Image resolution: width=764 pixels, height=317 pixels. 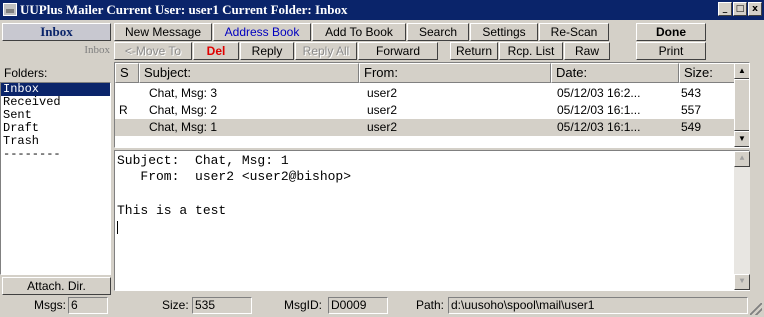 I want to click on folders-label: Folders:, so click(x=26, y=73).